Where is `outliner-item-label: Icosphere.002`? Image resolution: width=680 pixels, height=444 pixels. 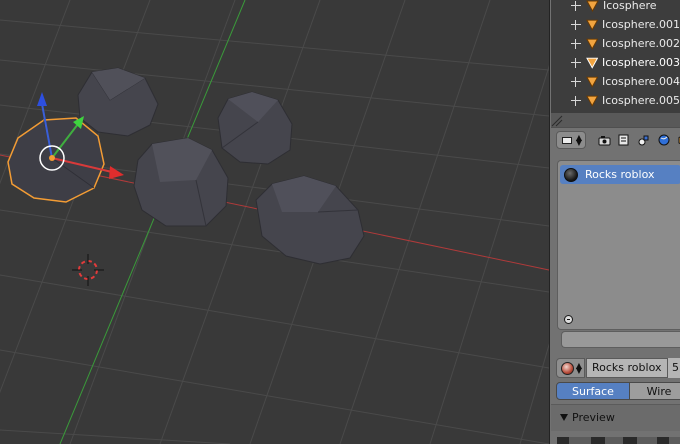 outliner-item-label: Icosphere.002 is located at coordinates (640, 43).